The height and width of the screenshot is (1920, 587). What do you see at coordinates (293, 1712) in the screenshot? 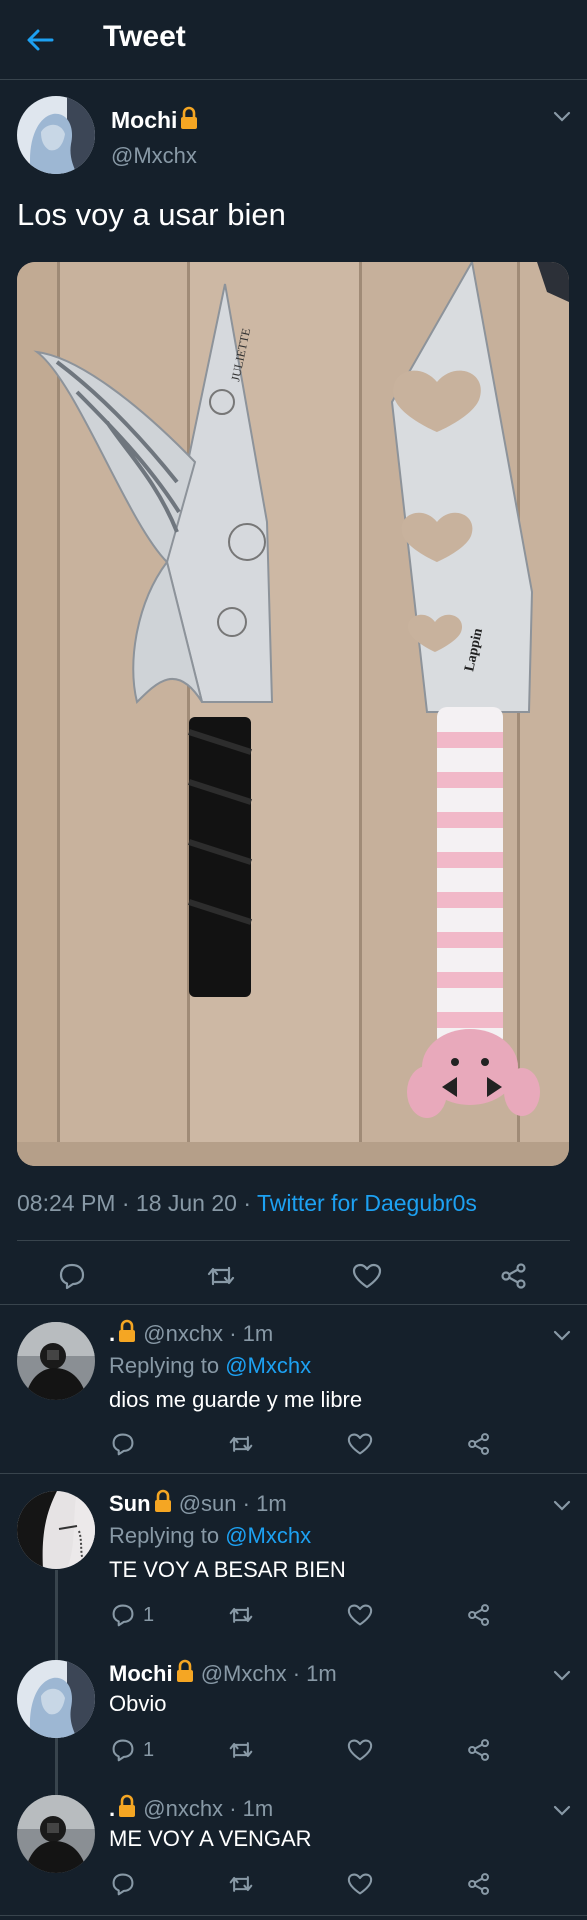
I see `reply-tweet: Mochi @Mxchx · 1m Obvio 1` at bounding box center [293, 1712].